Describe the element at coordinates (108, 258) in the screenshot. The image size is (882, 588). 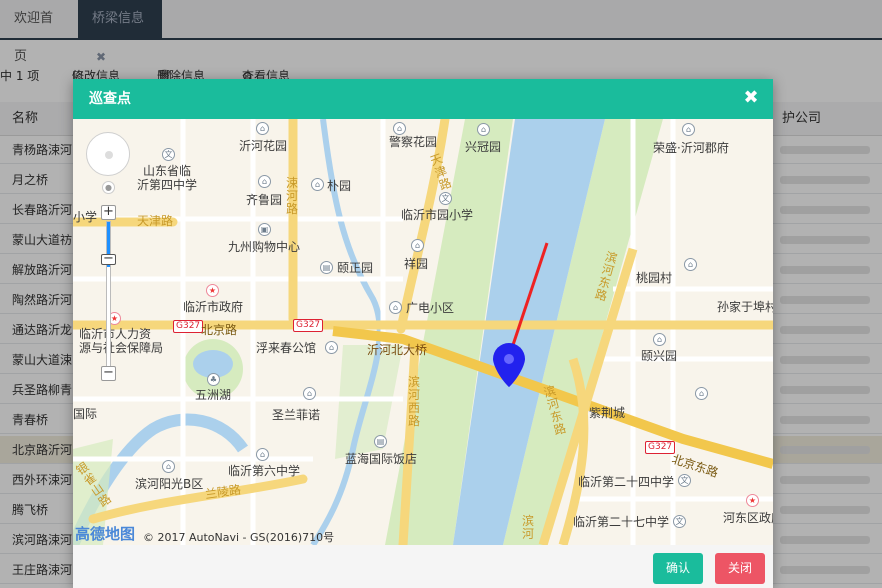
I see `zoom-handle: −` at that location.